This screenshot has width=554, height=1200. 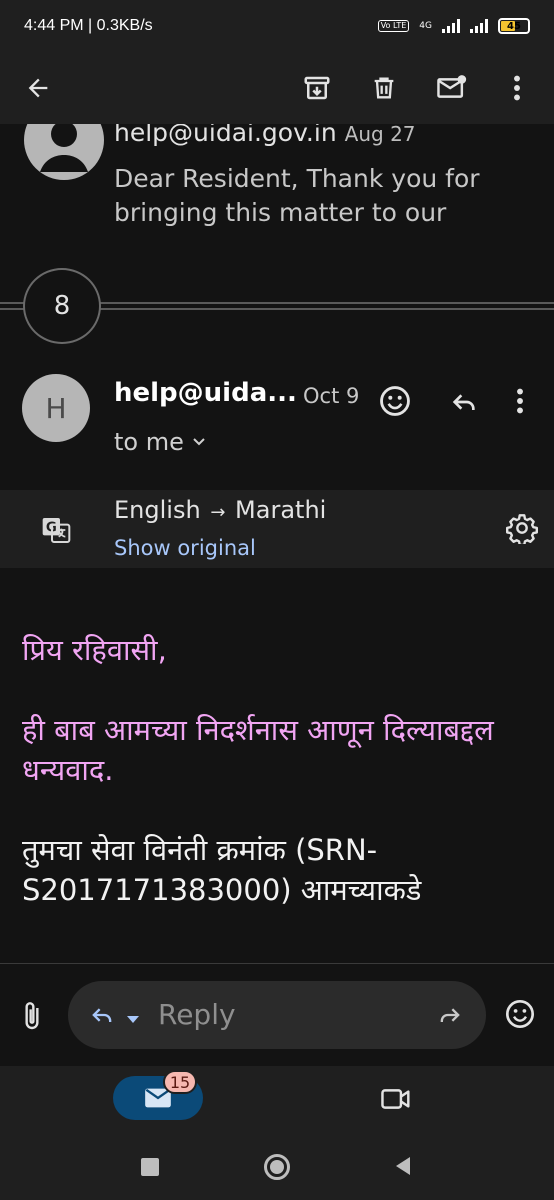 I want to click on mark-unread-icon, so click(x=452, y=88).